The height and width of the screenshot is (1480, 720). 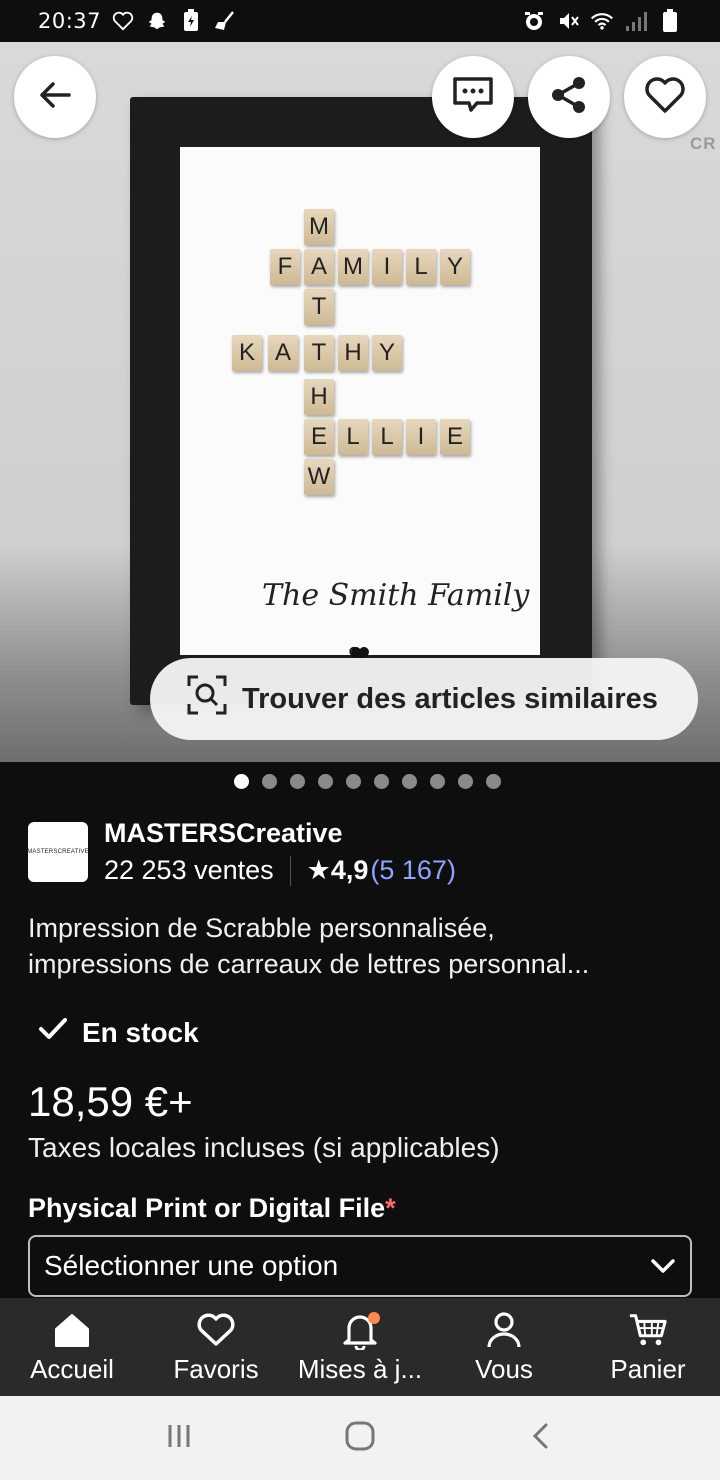 I want to click on required-marker: *, so click(x=390, y=1208).